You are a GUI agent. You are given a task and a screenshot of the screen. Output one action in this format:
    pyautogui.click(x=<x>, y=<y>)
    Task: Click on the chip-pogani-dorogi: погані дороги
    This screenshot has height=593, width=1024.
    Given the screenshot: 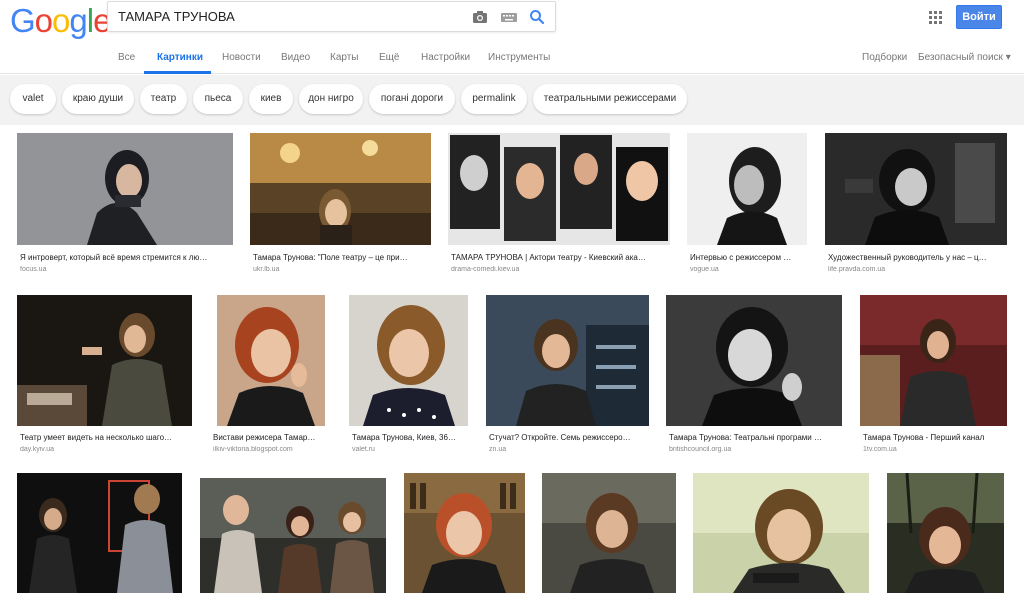 What is the action you would take?
    pyautogui.click(x=412, y=99)
    